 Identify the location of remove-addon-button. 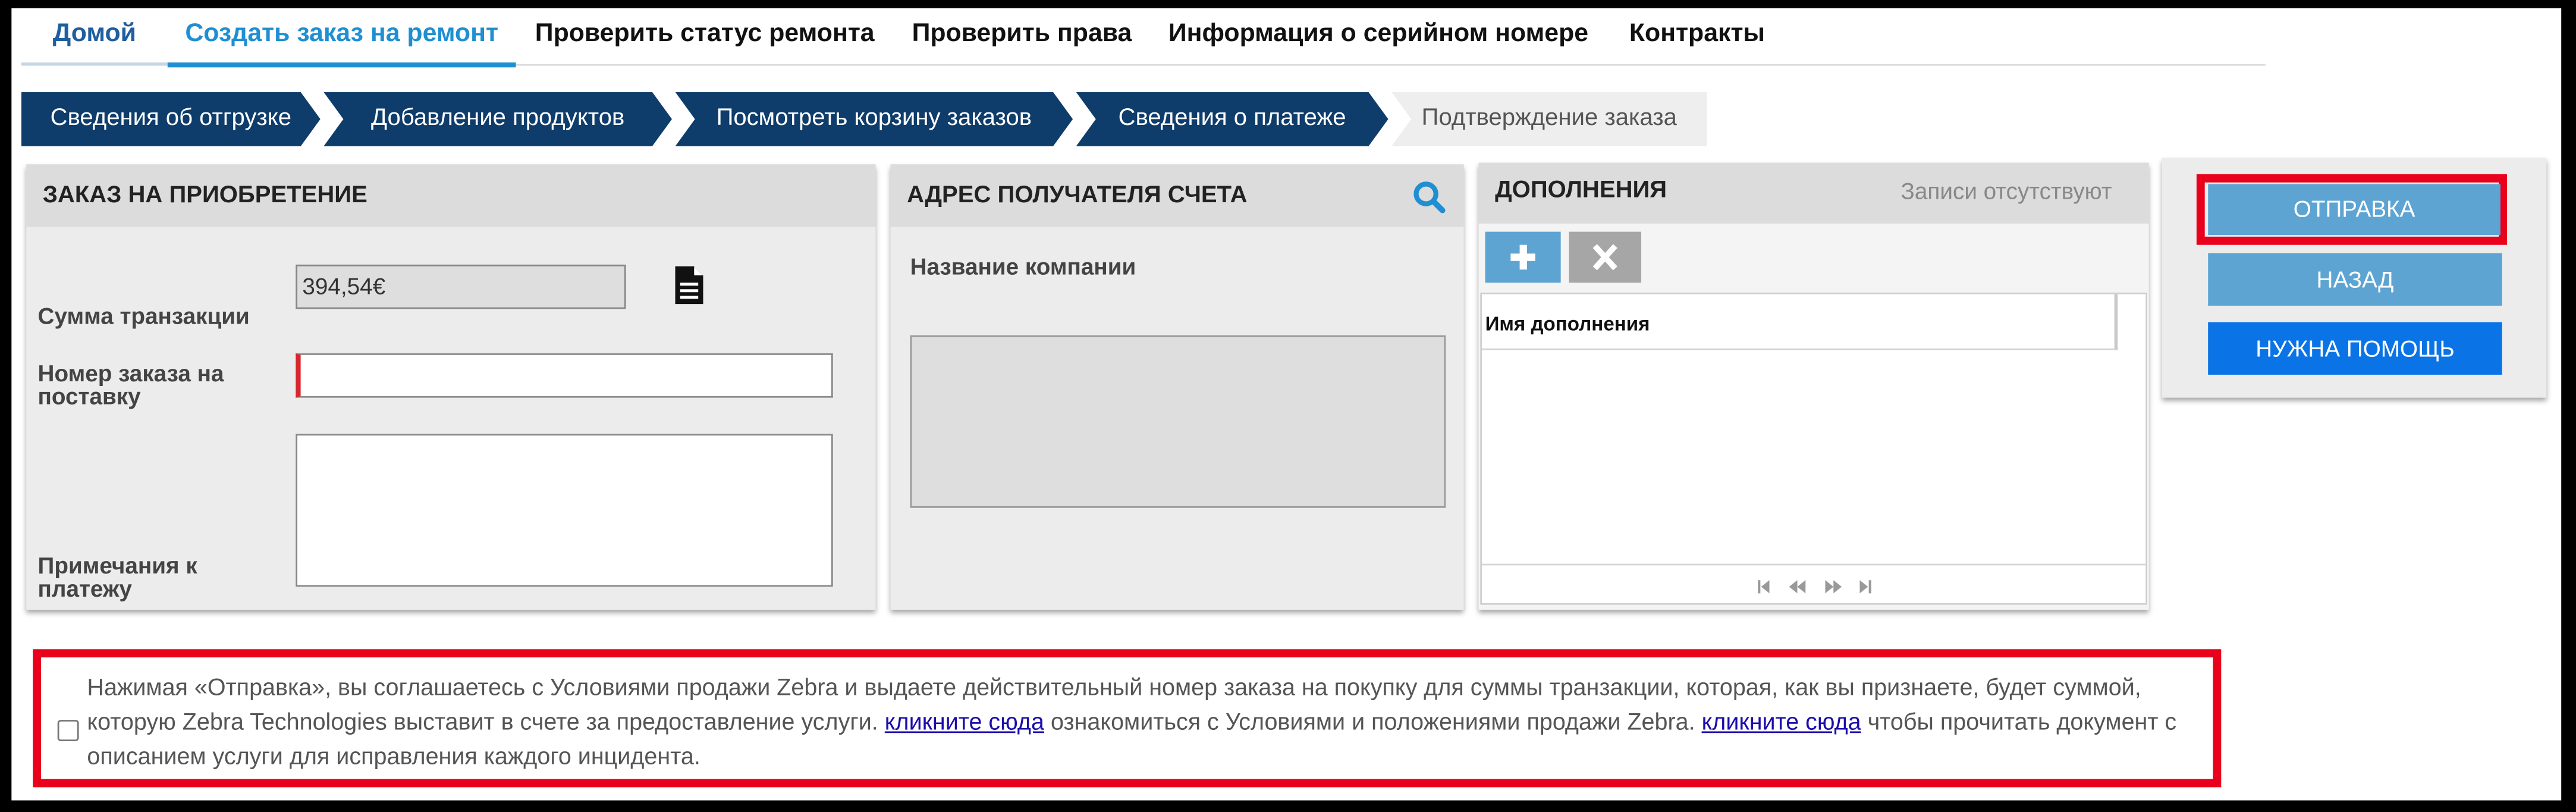
(1605, 257).